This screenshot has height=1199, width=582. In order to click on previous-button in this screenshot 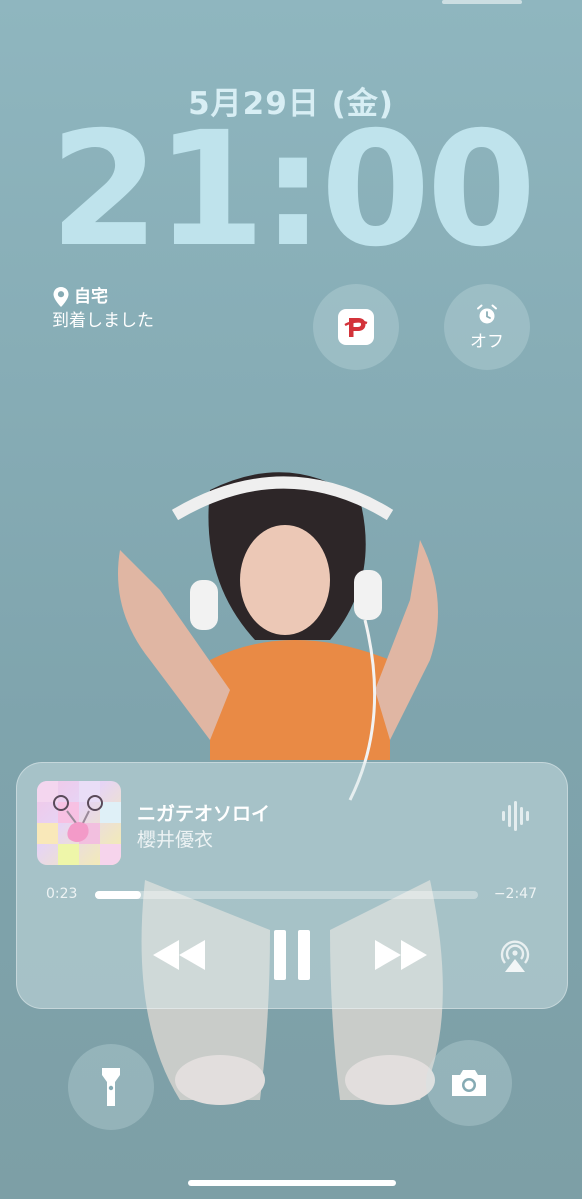, I will do `click(179, 955)`.